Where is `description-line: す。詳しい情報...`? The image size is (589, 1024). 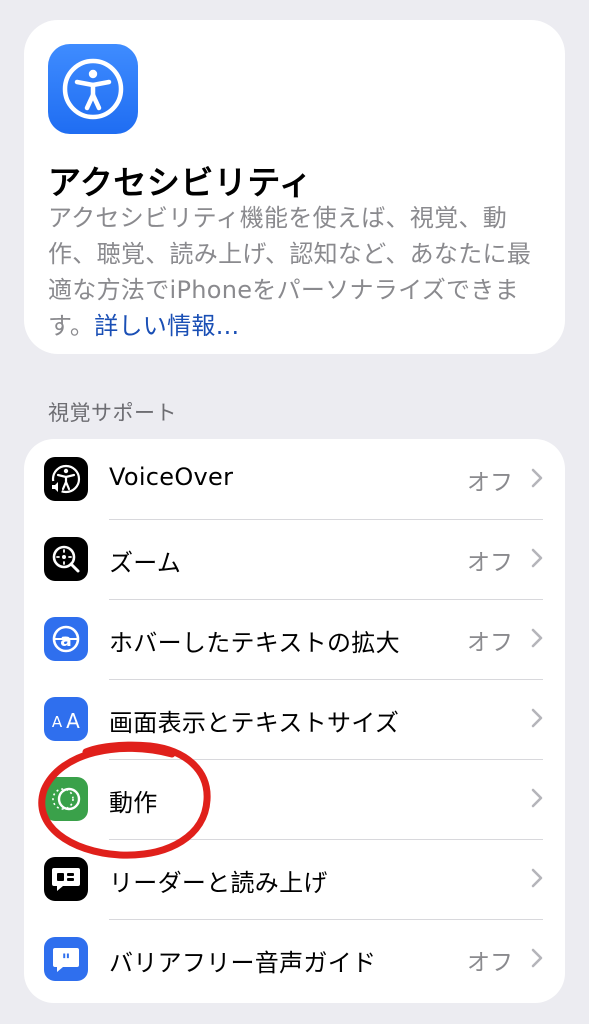
description-line: す。詳しい情報... is located at coordinates (298, 326).